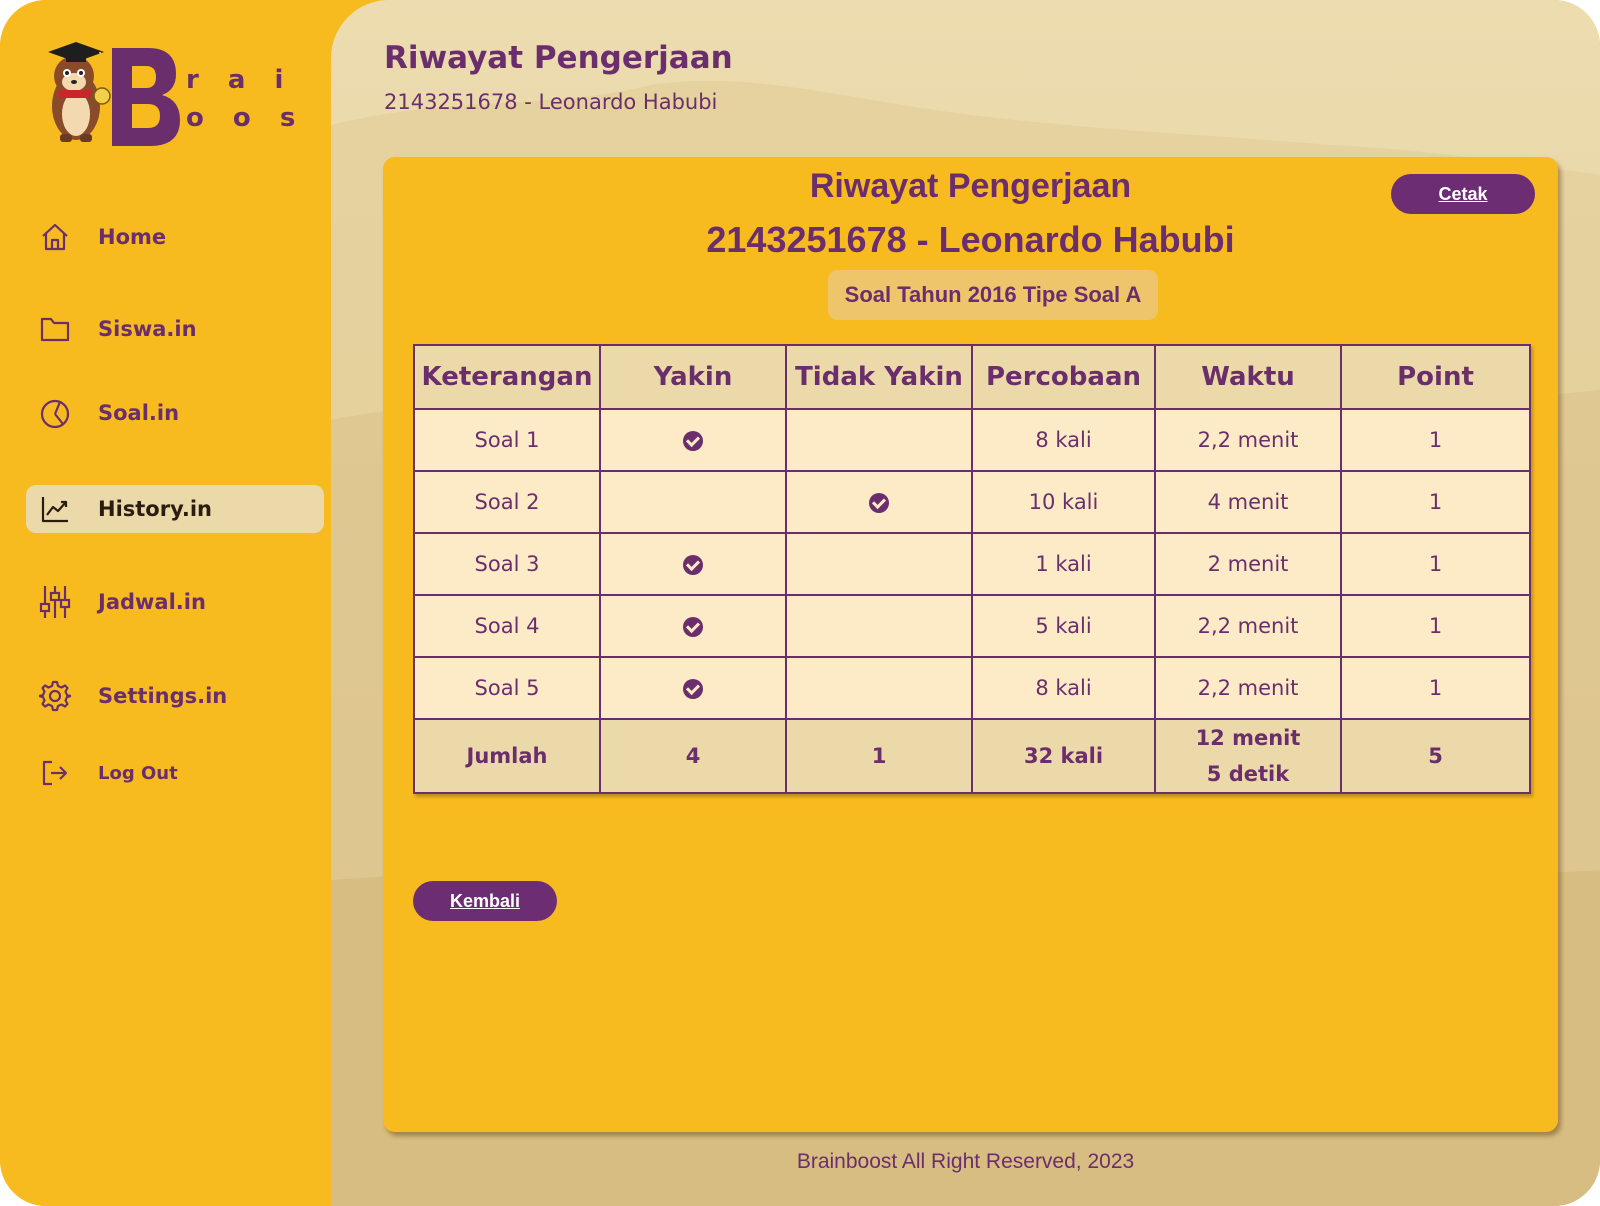 This screenshot has height=1206, width=1600. I want to click on home-icon, so click(55, 237).